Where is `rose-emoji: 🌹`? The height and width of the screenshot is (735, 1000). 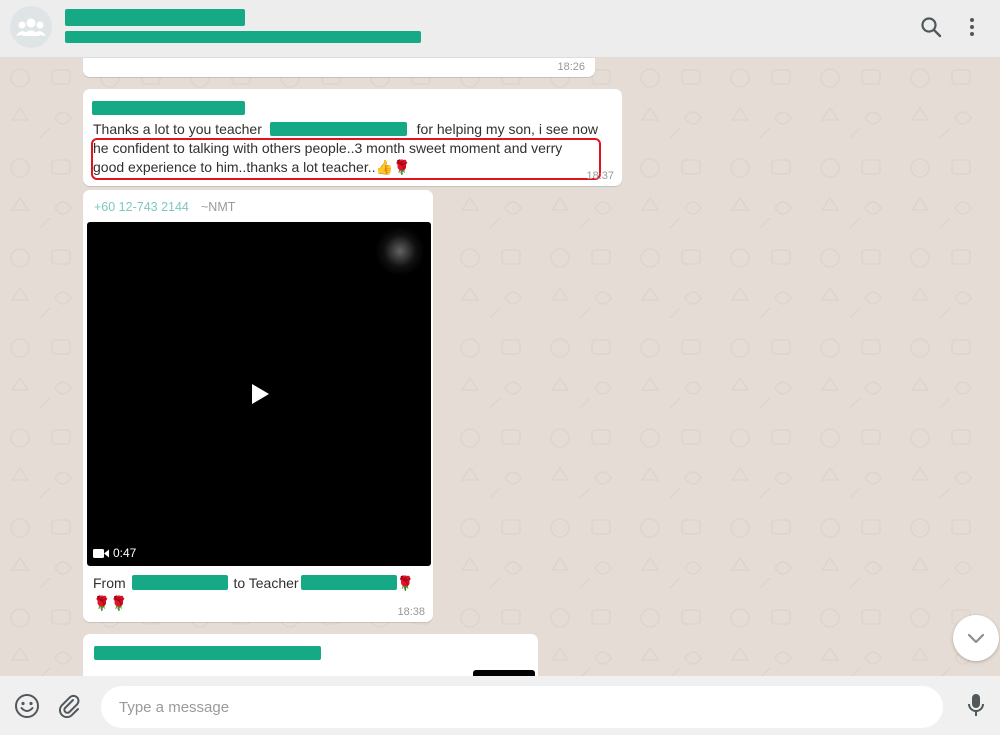 rose-emoji: 🌹 is located at coordinates (405, 584).